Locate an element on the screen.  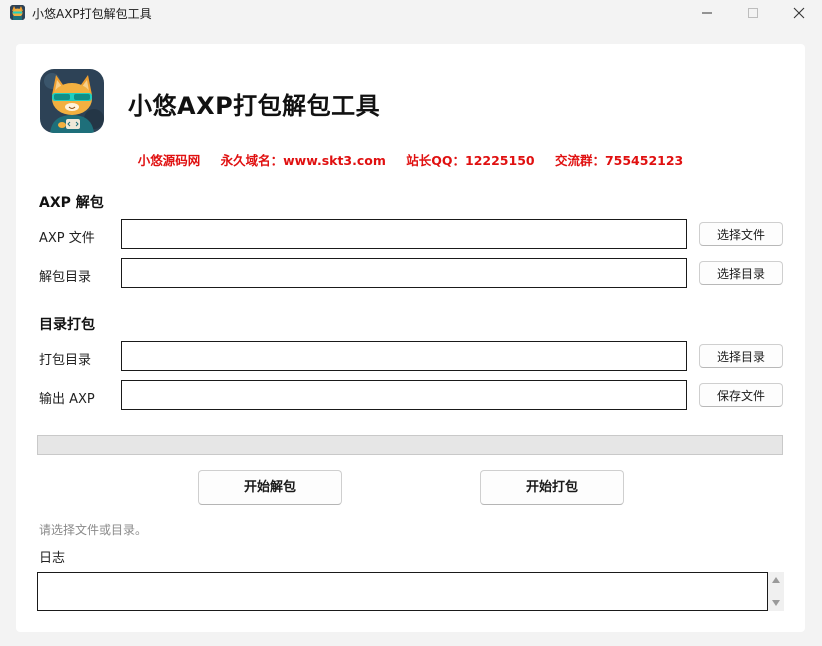
pack-dir-input is located at coordinates (404, 356).